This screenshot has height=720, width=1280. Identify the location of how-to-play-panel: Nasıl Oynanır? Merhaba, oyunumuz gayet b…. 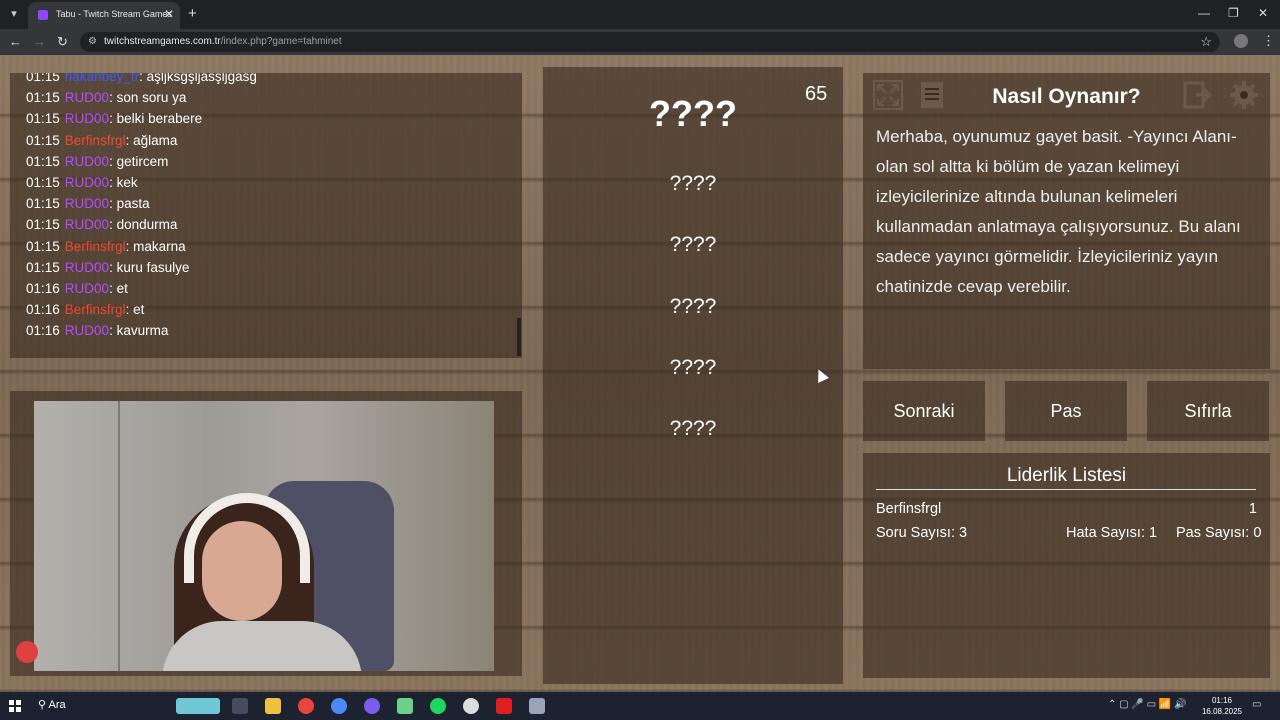
(1066, 221).